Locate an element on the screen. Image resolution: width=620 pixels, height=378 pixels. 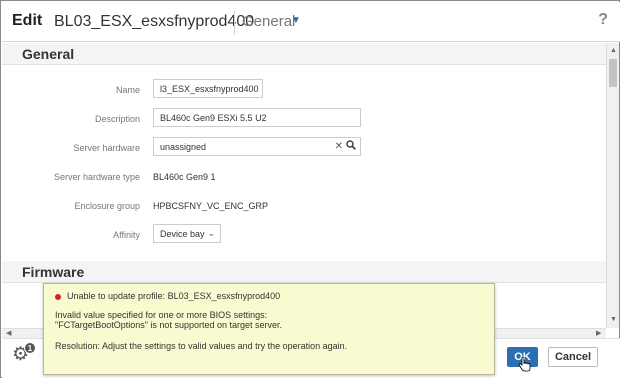
view-selector: General is located at coordinates (268, 21).